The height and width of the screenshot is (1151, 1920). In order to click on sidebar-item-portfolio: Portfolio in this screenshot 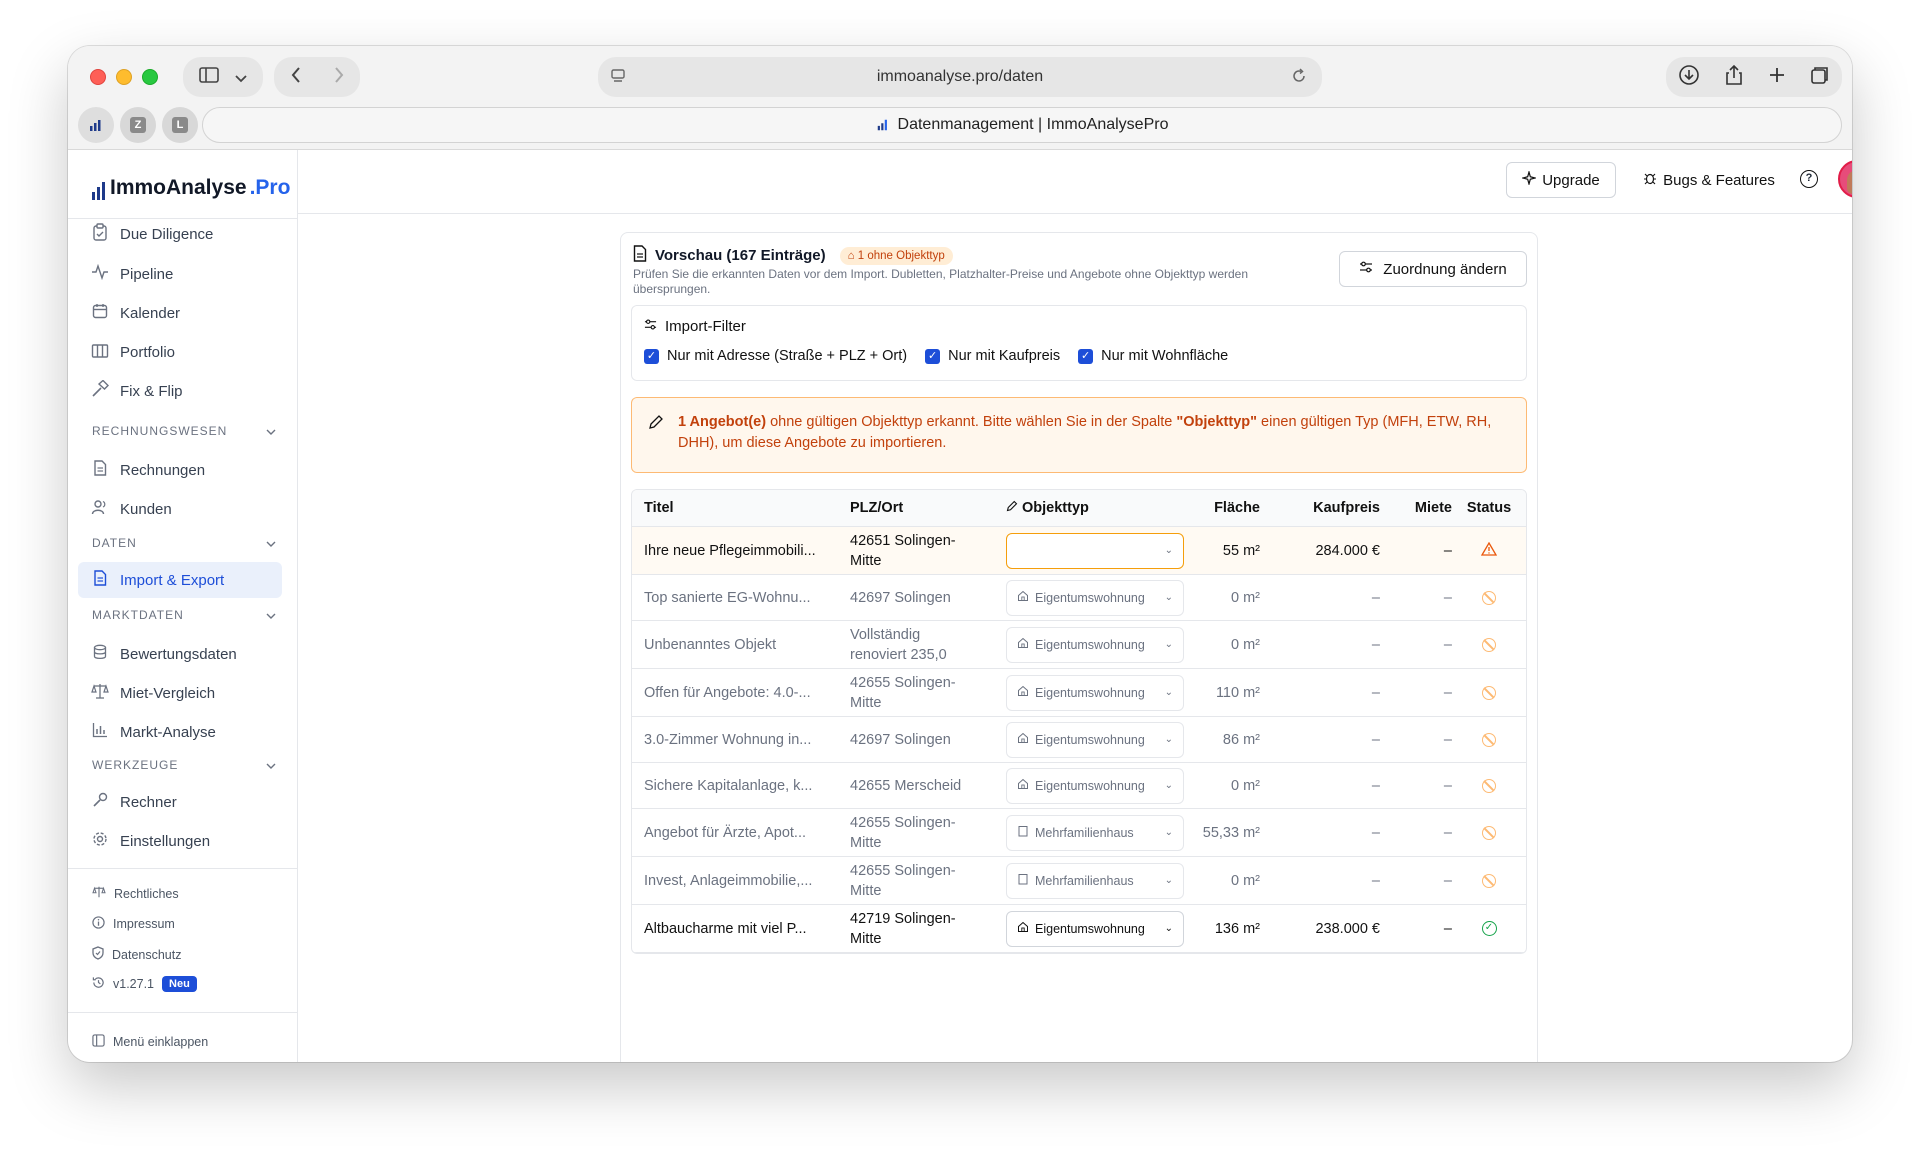, I will do `click(180, 352)`.